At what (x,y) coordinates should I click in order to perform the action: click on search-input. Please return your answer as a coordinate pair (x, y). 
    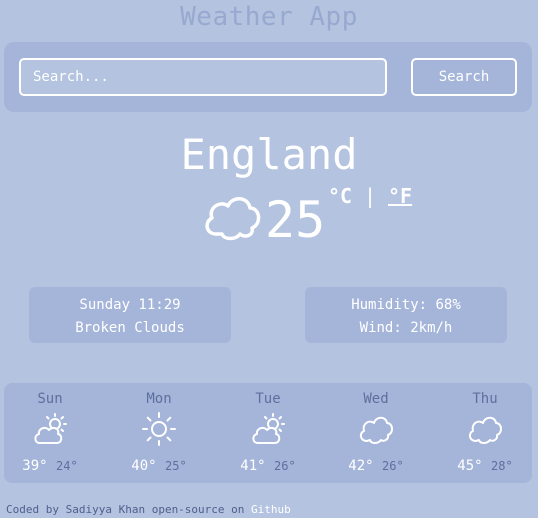
    Looking at the image, I should click on (203, 77).